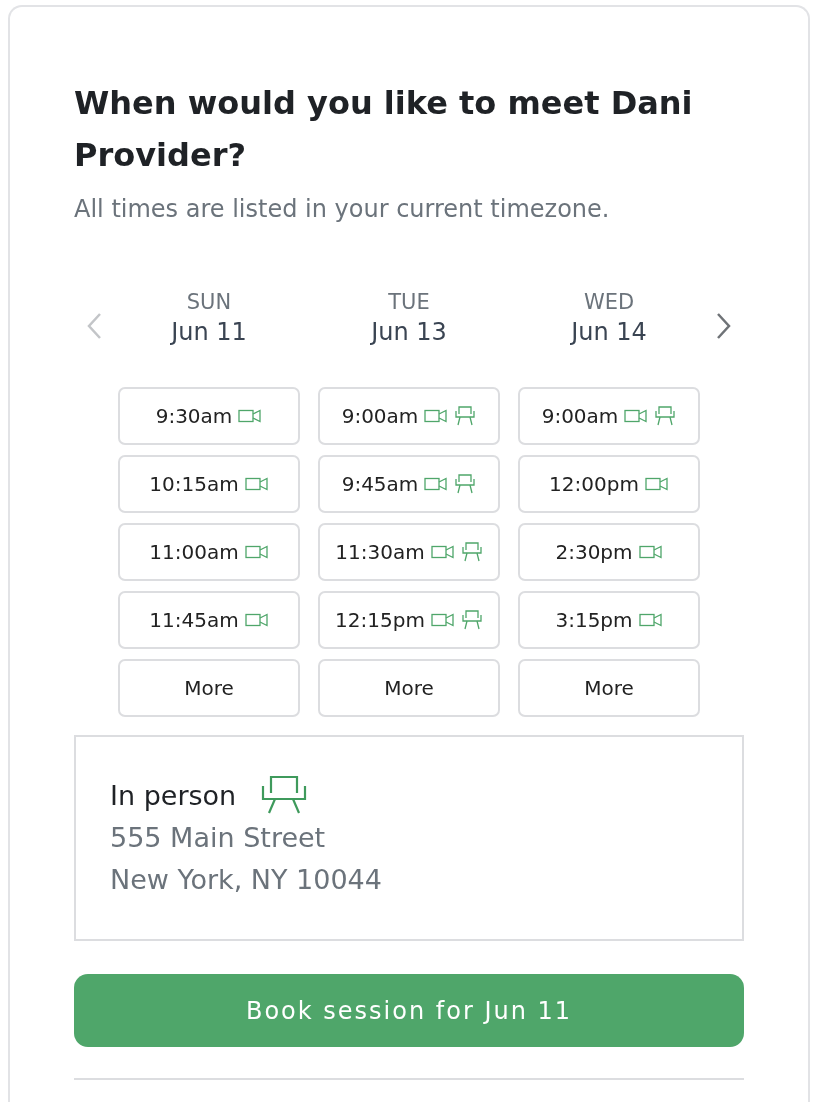 The width and height of the screenshot is (818, 1102). What do you see at coordinates (209, 484) in the screenshot?
I see `time-slot-button: 10:15am` at bounding box center [209, 484].